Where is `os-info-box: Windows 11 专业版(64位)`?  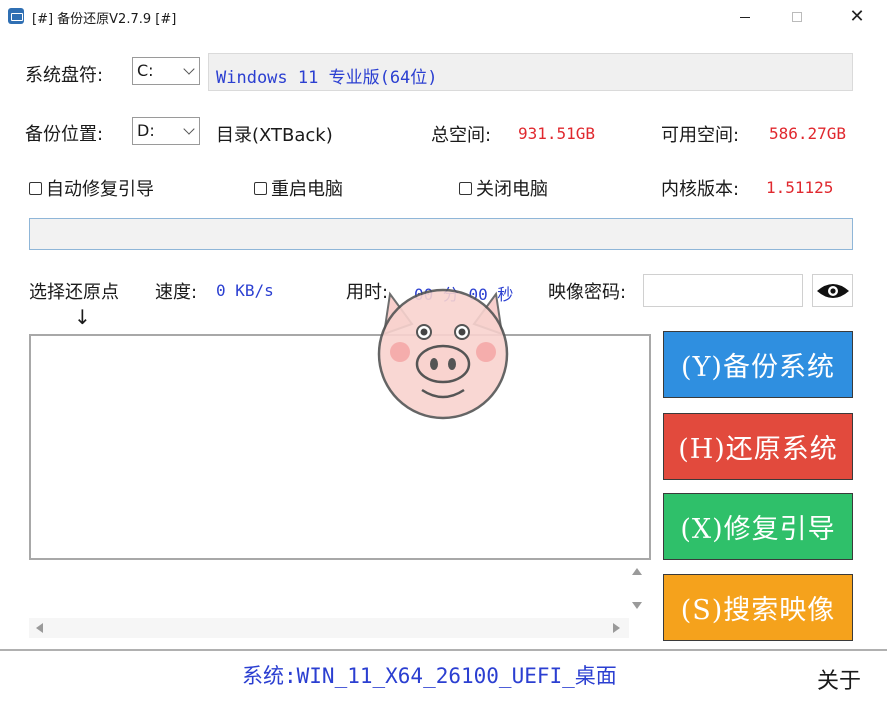
os-info-box: Windows 11 专业版(64位) is located at coordinates (530, 72).